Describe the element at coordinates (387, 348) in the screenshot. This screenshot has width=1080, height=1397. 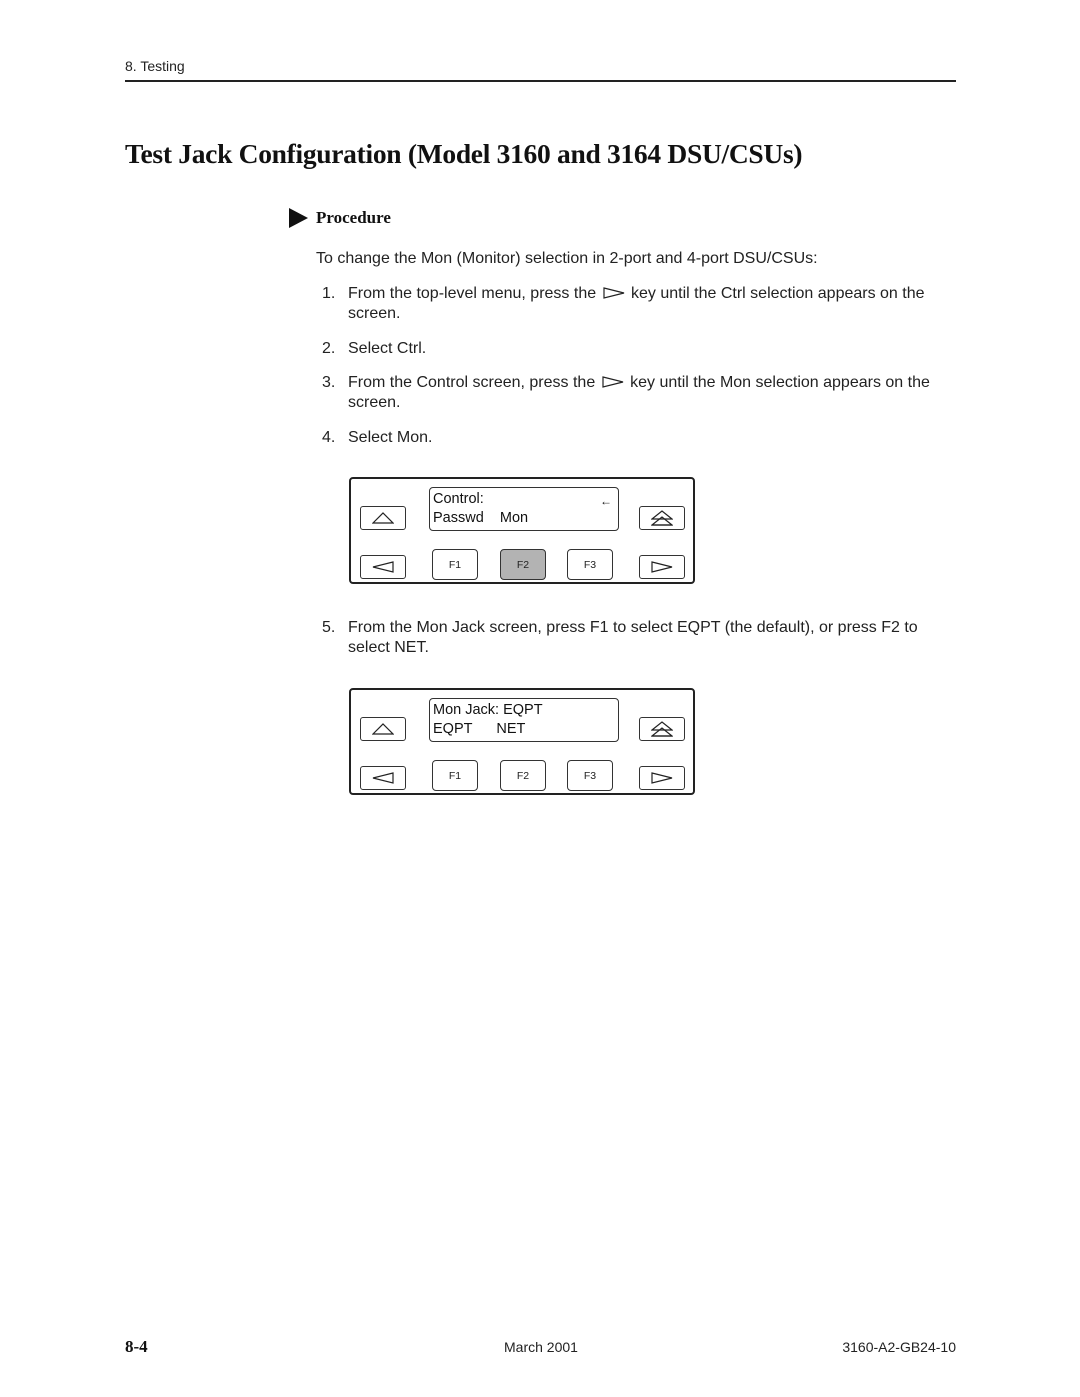
I see `step-text: Select Ctrl.` at that location.